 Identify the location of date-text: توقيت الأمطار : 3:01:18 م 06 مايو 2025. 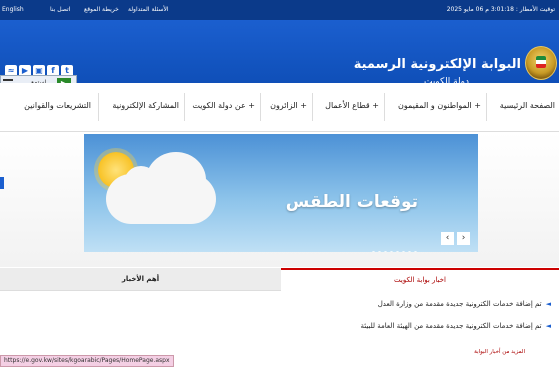
(500, 9).